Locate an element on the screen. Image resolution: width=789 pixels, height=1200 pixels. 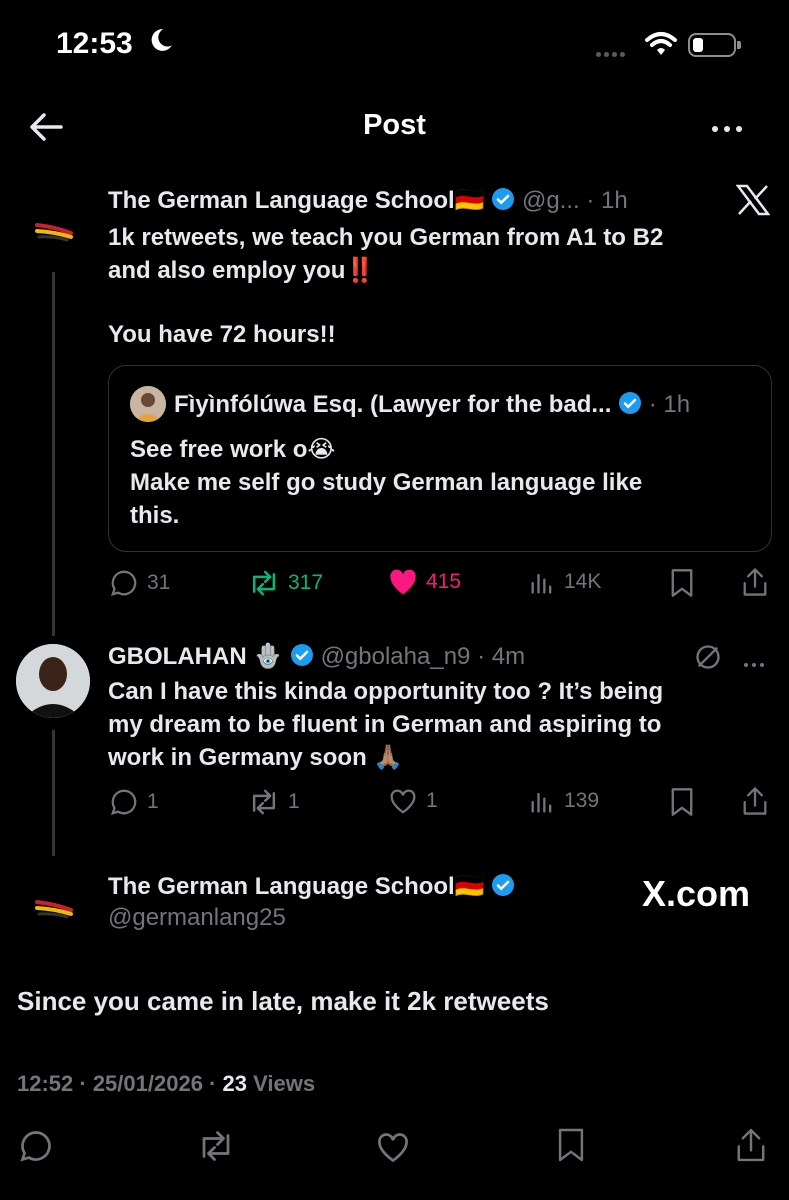
author-name: The German Language School🇩🇪 is located at coordinates (296, 200).